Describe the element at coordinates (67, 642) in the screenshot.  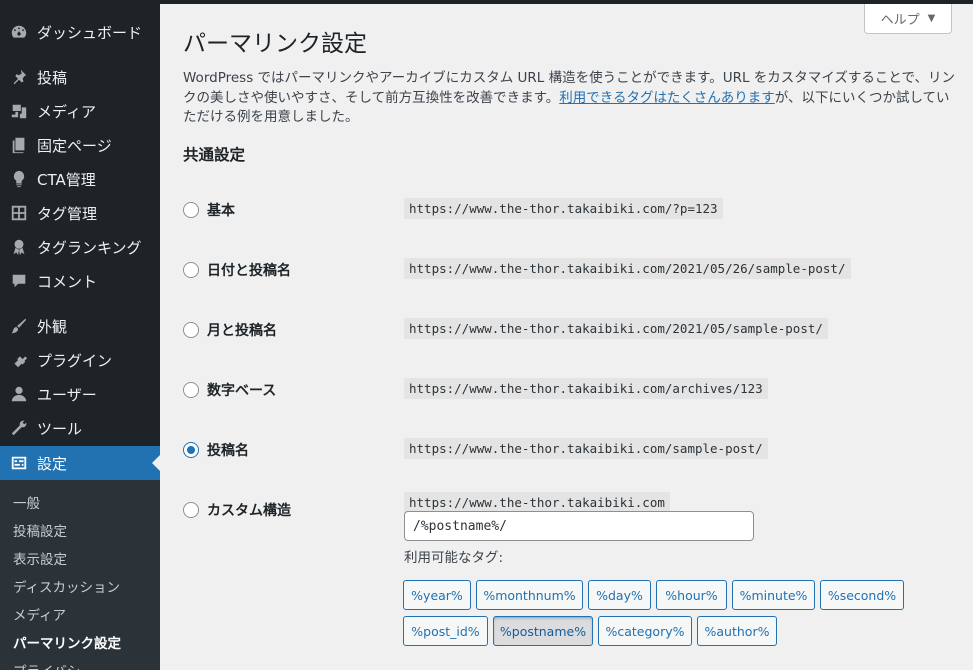
I see `submenu-permalinks: パーマリンク設定` at that location.